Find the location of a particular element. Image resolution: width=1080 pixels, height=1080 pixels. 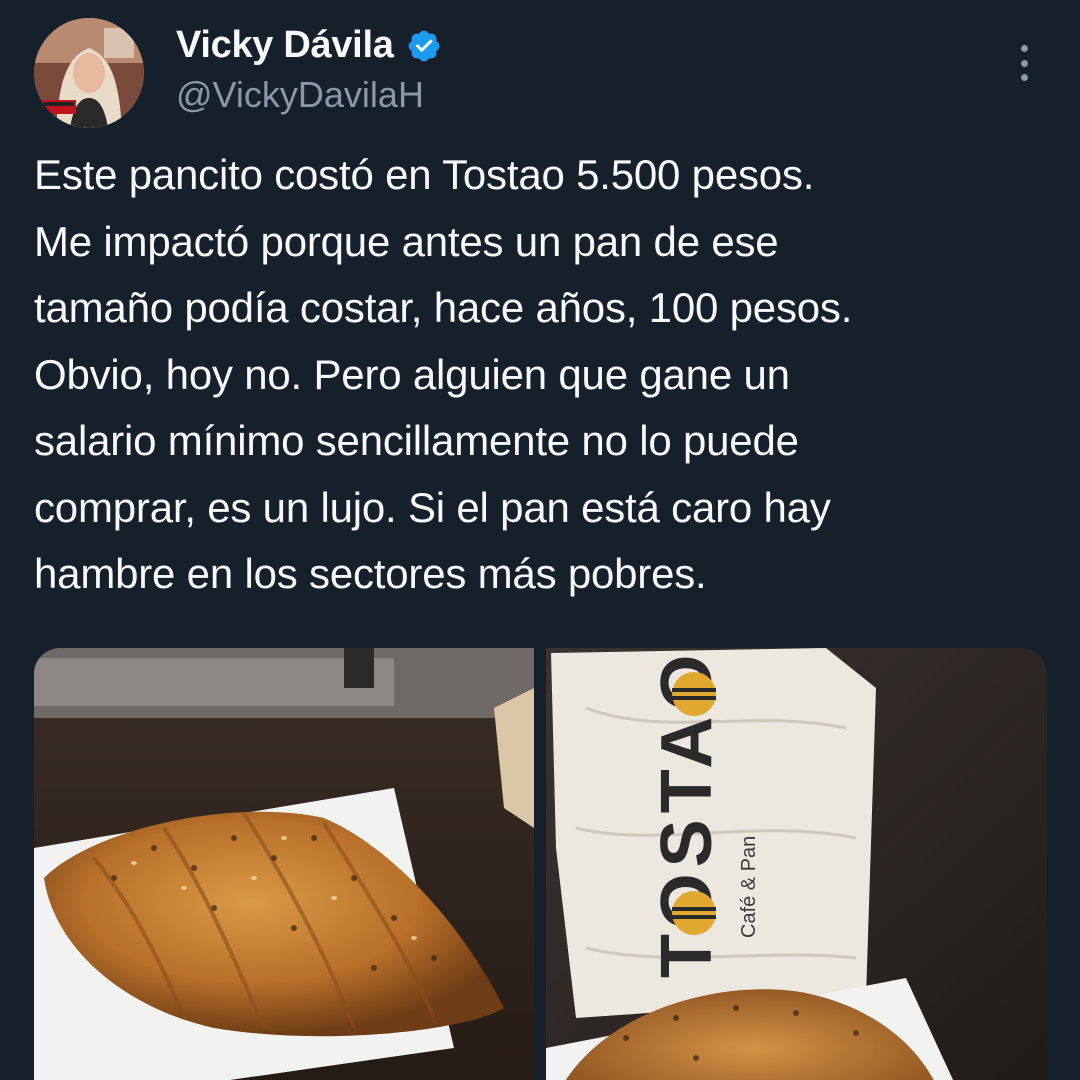

avatar-image is located at coordinates (89, 73).